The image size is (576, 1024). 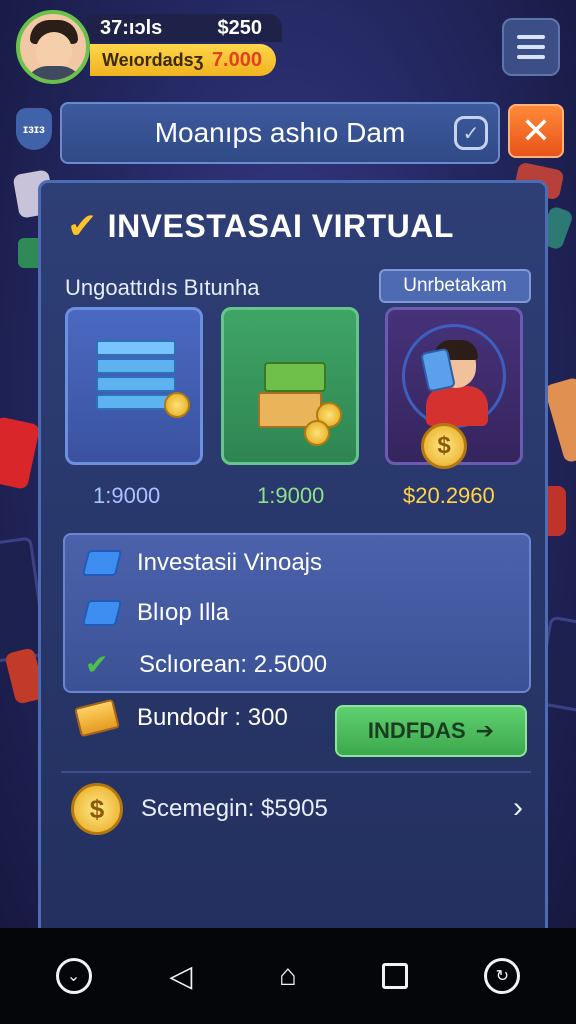 What do you see at coordinates (53, 47) in the screenshot?
I see `avatar` at bounding box center [53, 47].